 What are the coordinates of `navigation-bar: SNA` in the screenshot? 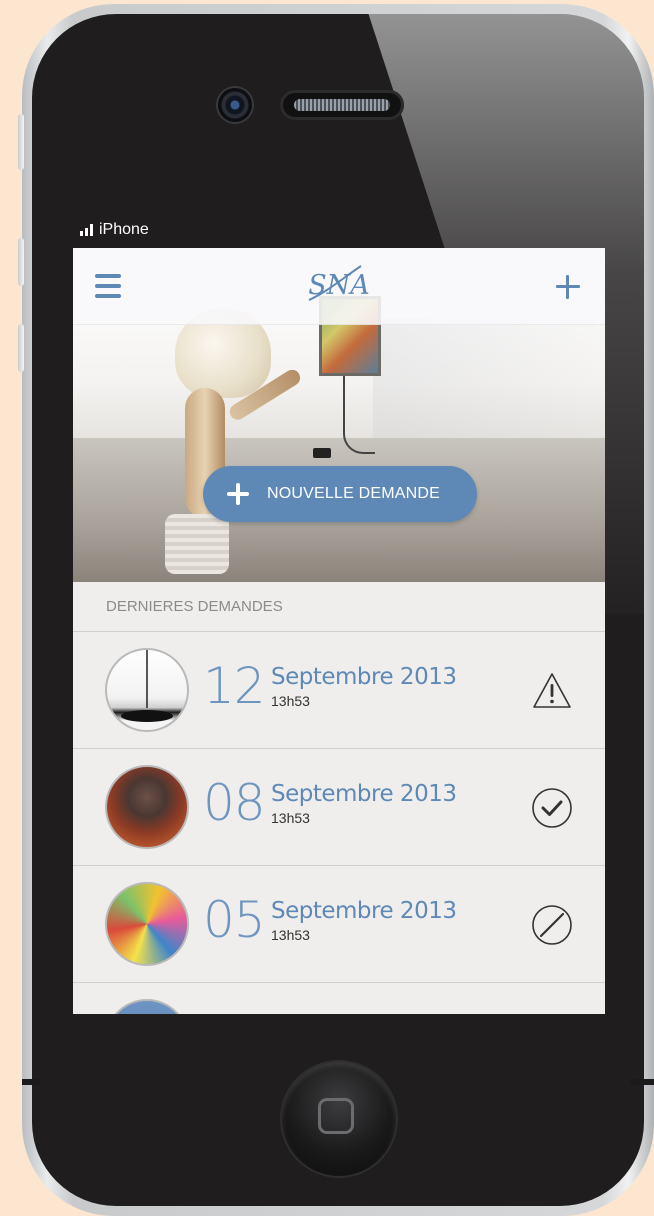 It's located at (339, 286).